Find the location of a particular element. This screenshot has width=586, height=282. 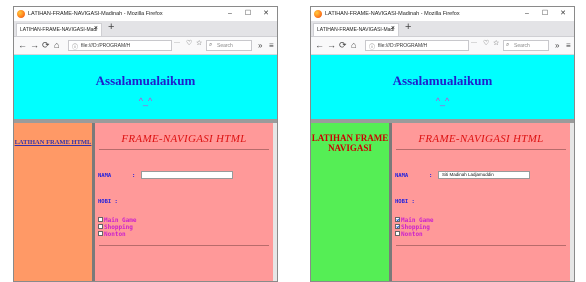

name-input: Siti Madinah Ladjamuddin is located at coordinates (484, 175).